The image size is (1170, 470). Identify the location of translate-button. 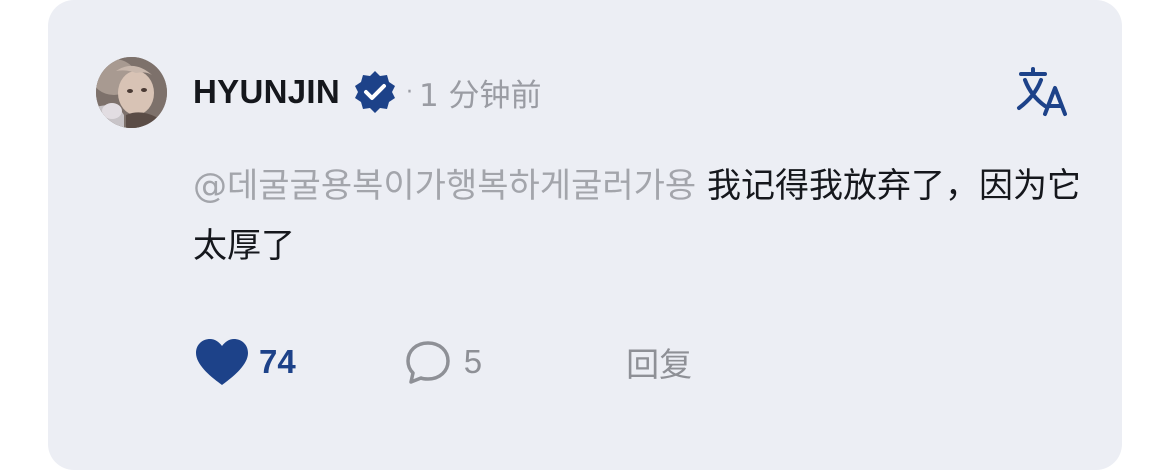
(1043, 92).